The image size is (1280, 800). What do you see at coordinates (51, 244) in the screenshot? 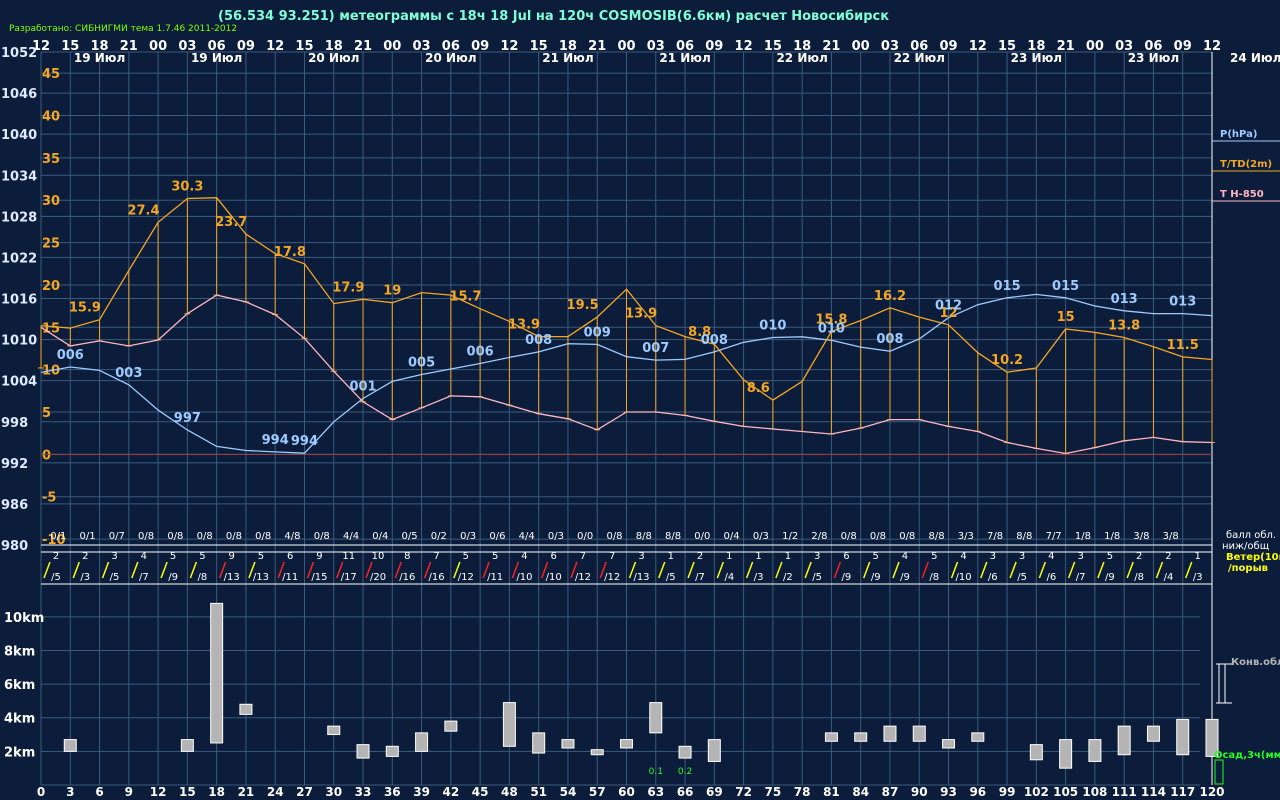
I see `temperature-tick: 25` at bounding box center [51, 244].